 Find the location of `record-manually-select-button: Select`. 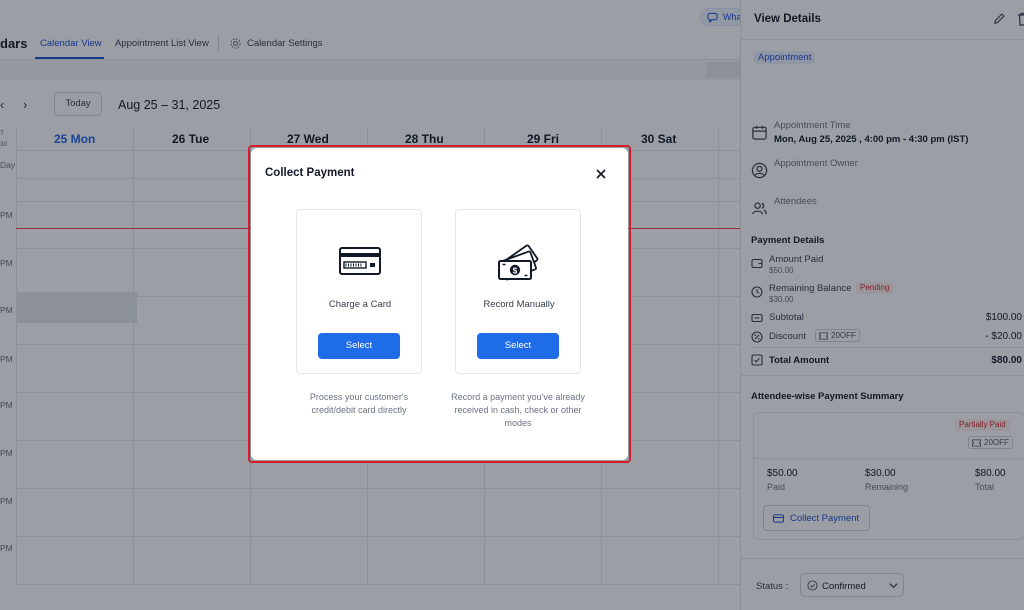

record-manually-select-button: Select is located at coordinates (518, 346).